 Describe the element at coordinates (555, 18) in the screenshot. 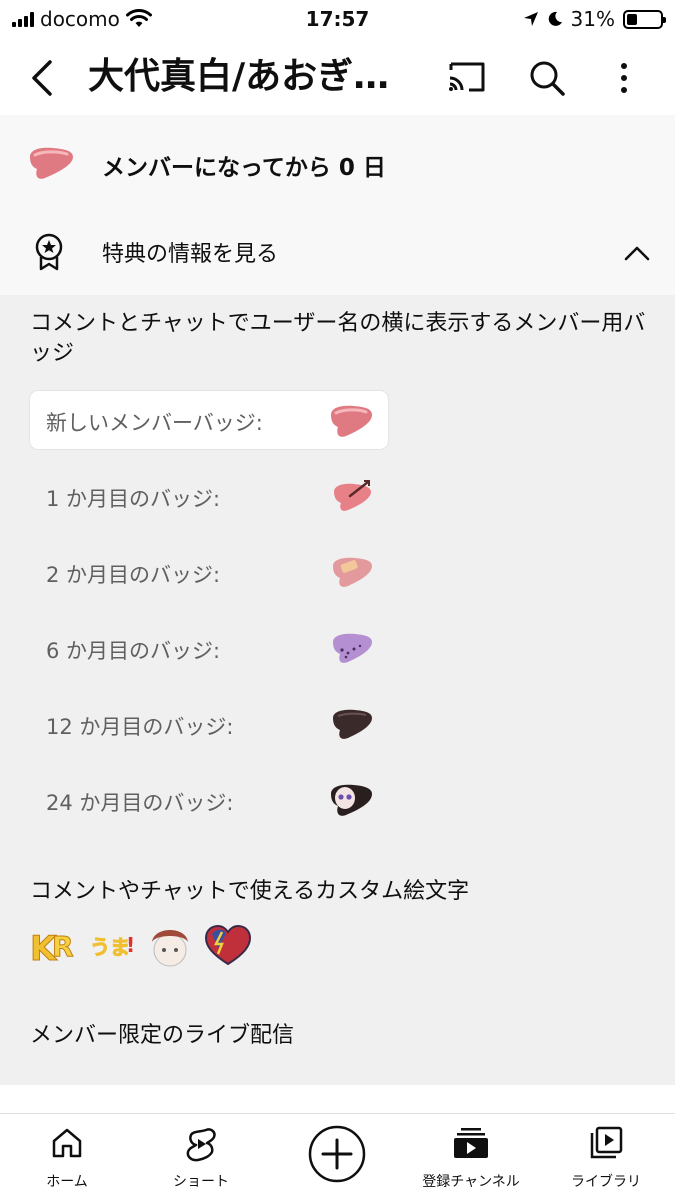

I see `moon-icon` at that location.